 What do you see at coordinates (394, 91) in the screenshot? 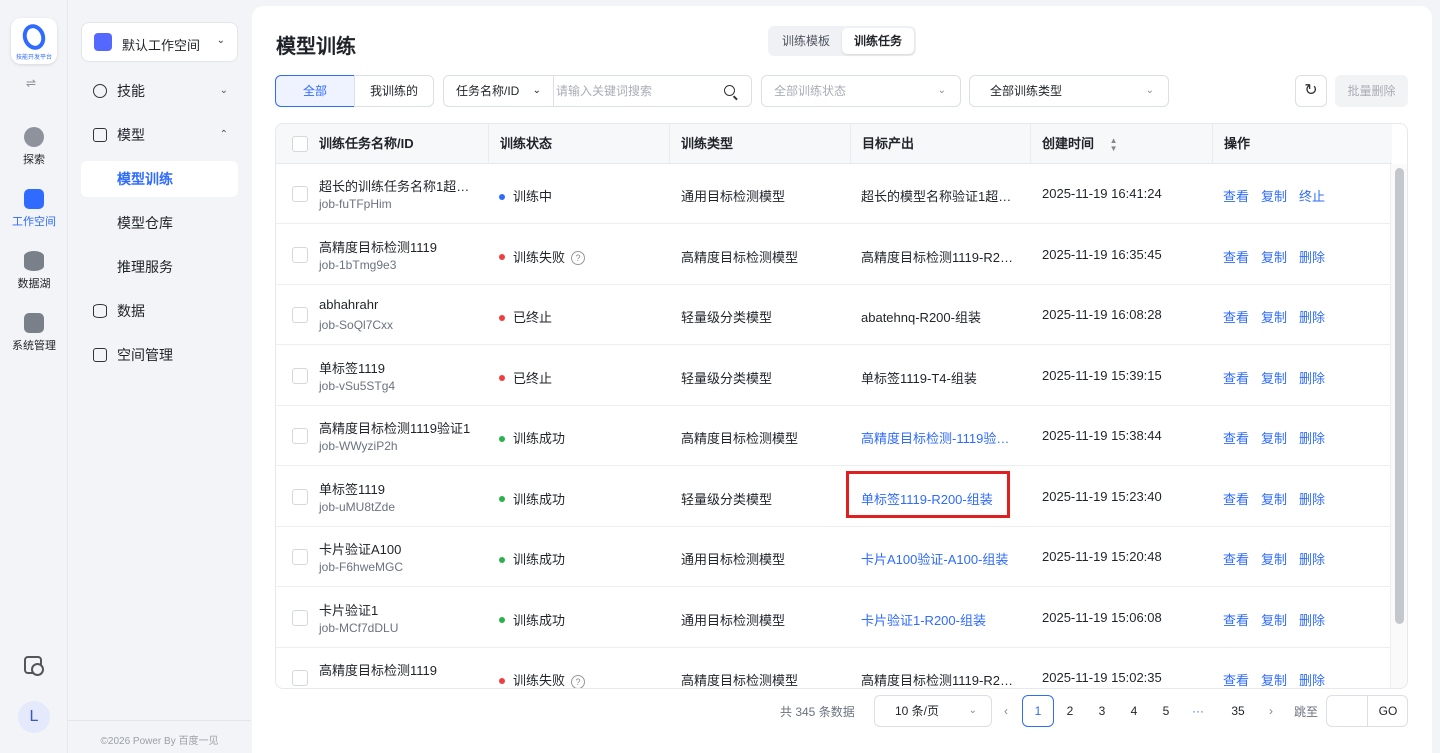
I see `filter-mine-button: 我训练的` at bounding box center [394, 91].